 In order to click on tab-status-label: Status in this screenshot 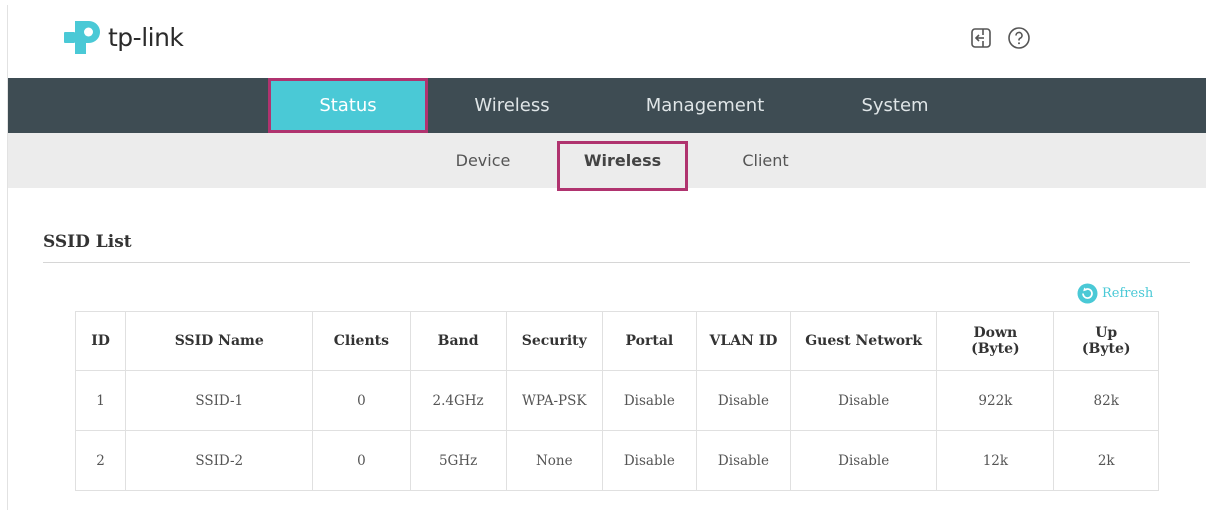, I will do `click(348, 105)`.